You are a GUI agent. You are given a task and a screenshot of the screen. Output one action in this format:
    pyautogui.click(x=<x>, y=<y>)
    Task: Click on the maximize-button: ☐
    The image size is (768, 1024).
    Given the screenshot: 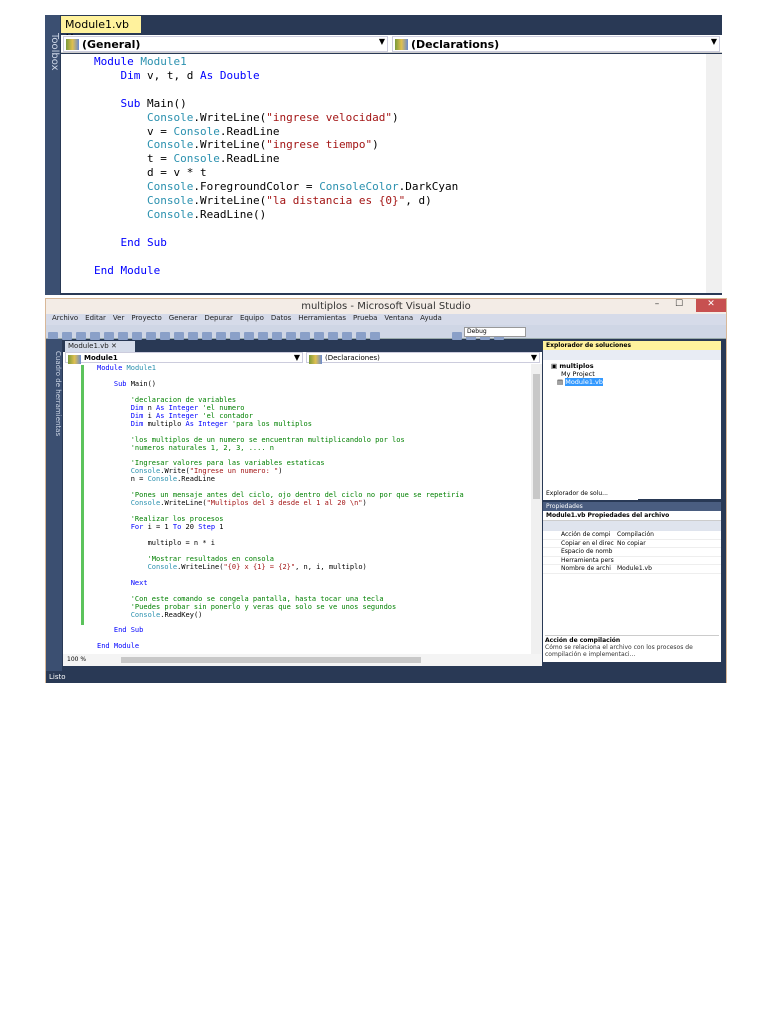 What is the action you would take?
    pyautogui.click(x=679, y=305)
    